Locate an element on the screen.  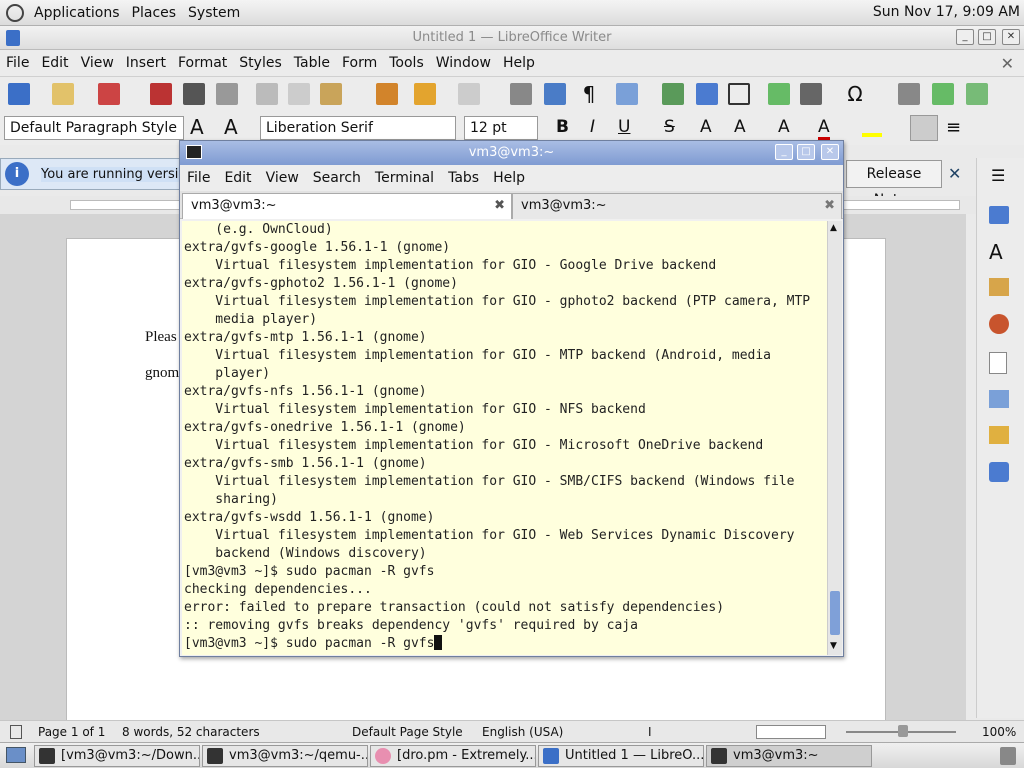
language: English (USA) is located at coordinates (522, 732).